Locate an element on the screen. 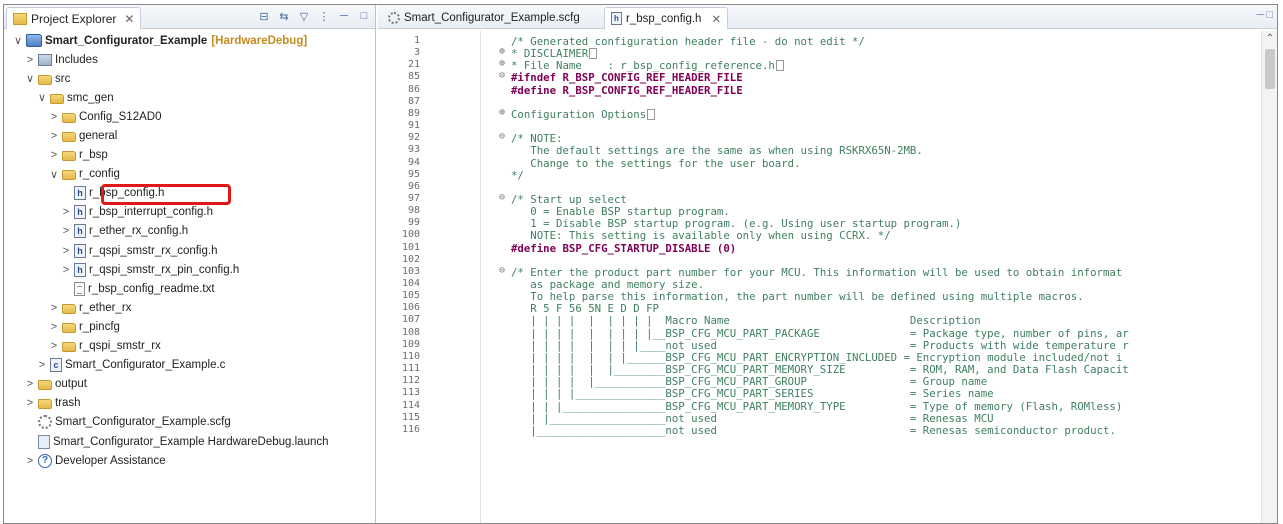 The image size is (1283, 524). scroll-up-icon: ⌃ is located at coordinates (1269, 38).